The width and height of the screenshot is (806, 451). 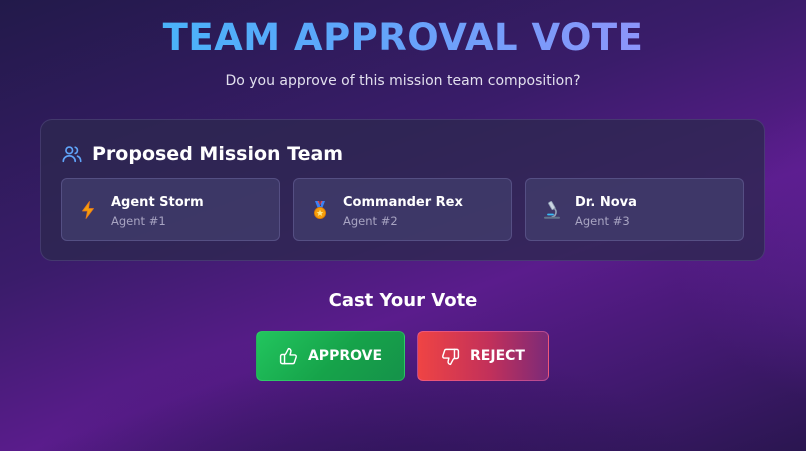 What do you see at coordinates (88, 210) in the screenshot?
I see `lightning-icon` at bounding box center [88, 210].